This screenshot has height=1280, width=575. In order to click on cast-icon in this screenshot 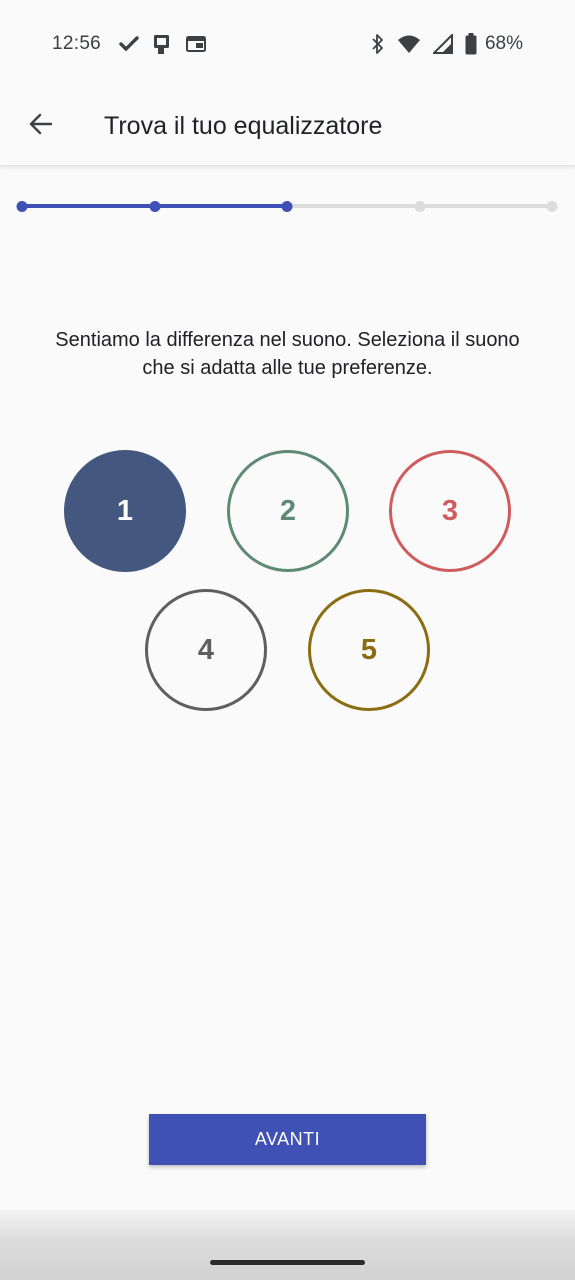, I will do `click(196, 44)`.